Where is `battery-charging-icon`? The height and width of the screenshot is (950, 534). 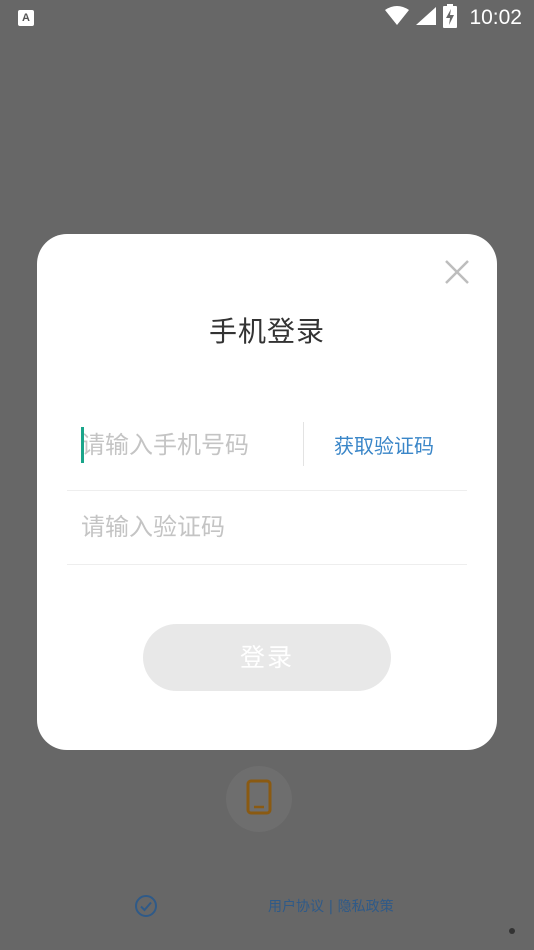 battery-charging-icon is located at coordinates (450, 18).